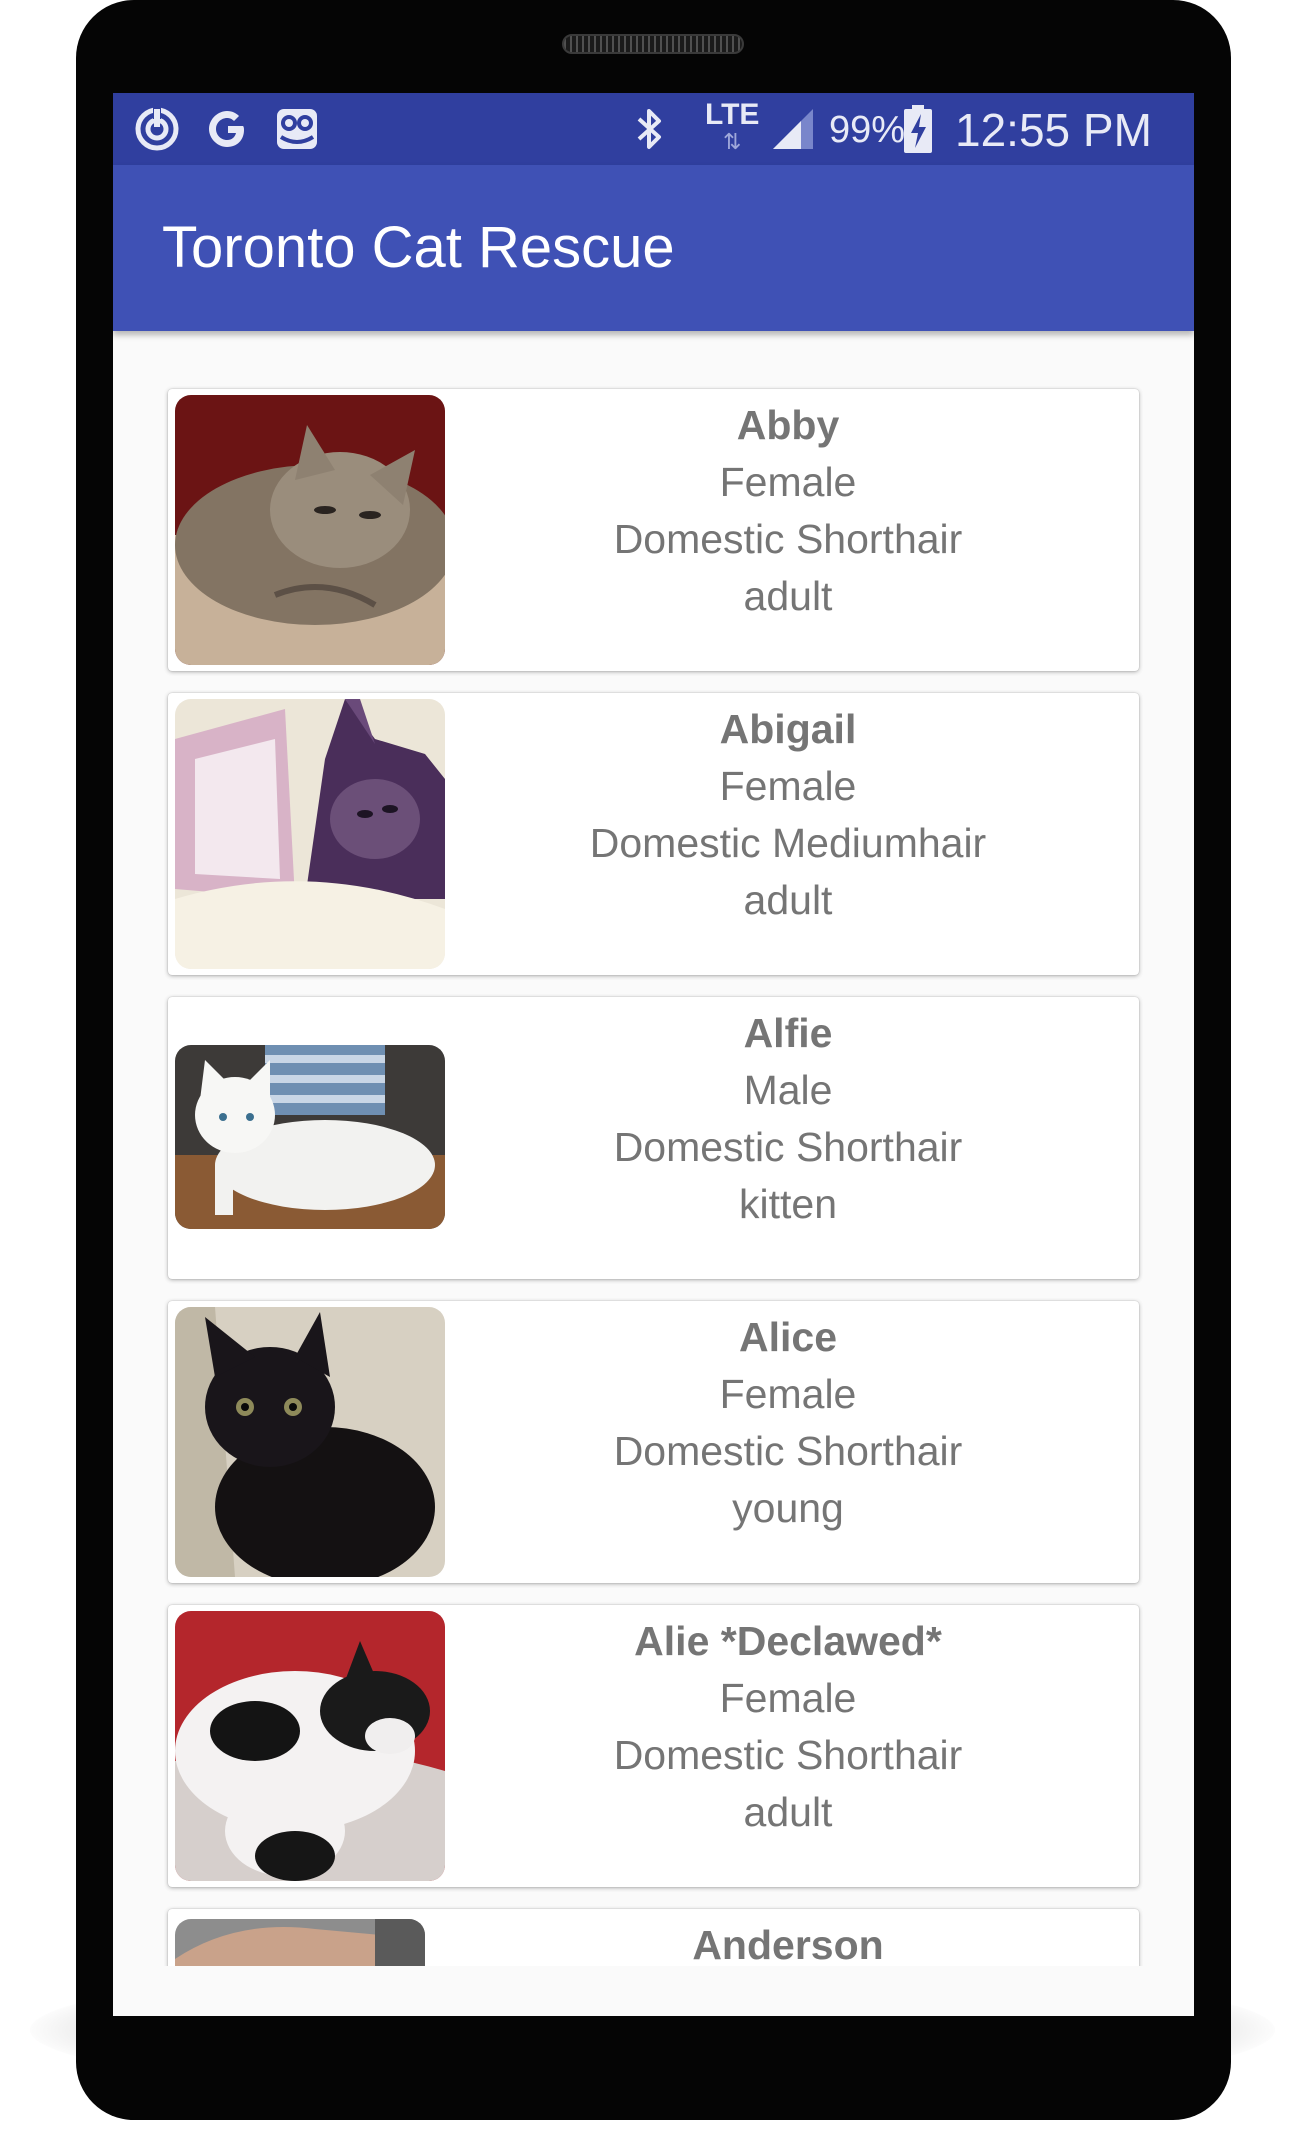 Image resolution: width=1305 pixels, height=2130 pixels. What do you see at coordinates (793, 129) in the screenshot?
I see `signal-icon` at bounding box center [793, 129].